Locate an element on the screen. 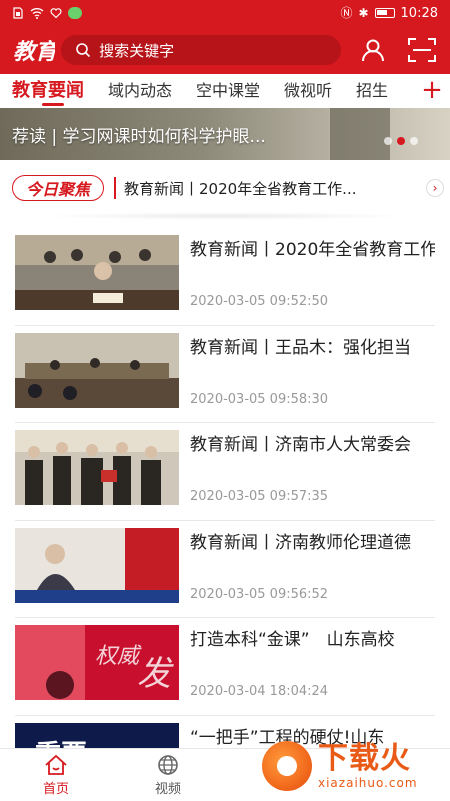  user-icon is located at coordinates (373, 50).